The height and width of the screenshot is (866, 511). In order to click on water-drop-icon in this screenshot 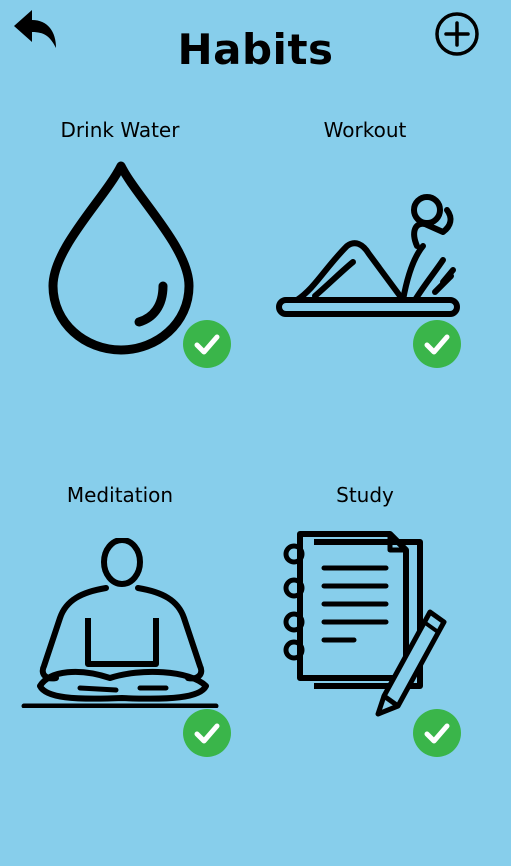, I will do `click(121, 258)`.